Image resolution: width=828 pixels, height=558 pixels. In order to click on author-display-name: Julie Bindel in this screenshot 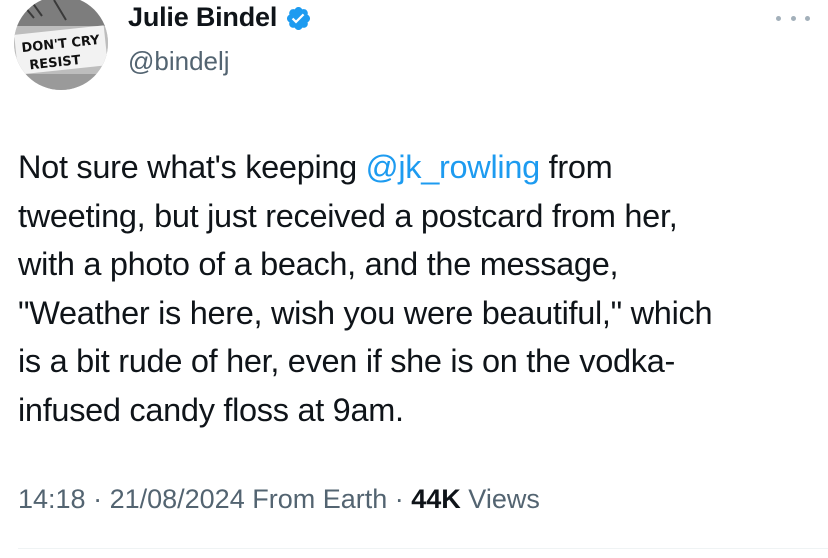, I will do `click(202, 17)`.